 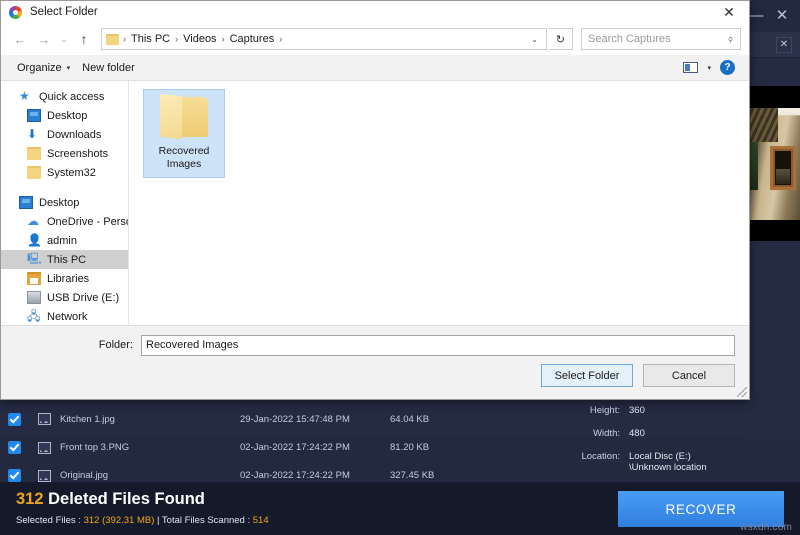 I want to click on dialog-footer: Folder: Select Folder Cancel, so click(x=375, y=362).